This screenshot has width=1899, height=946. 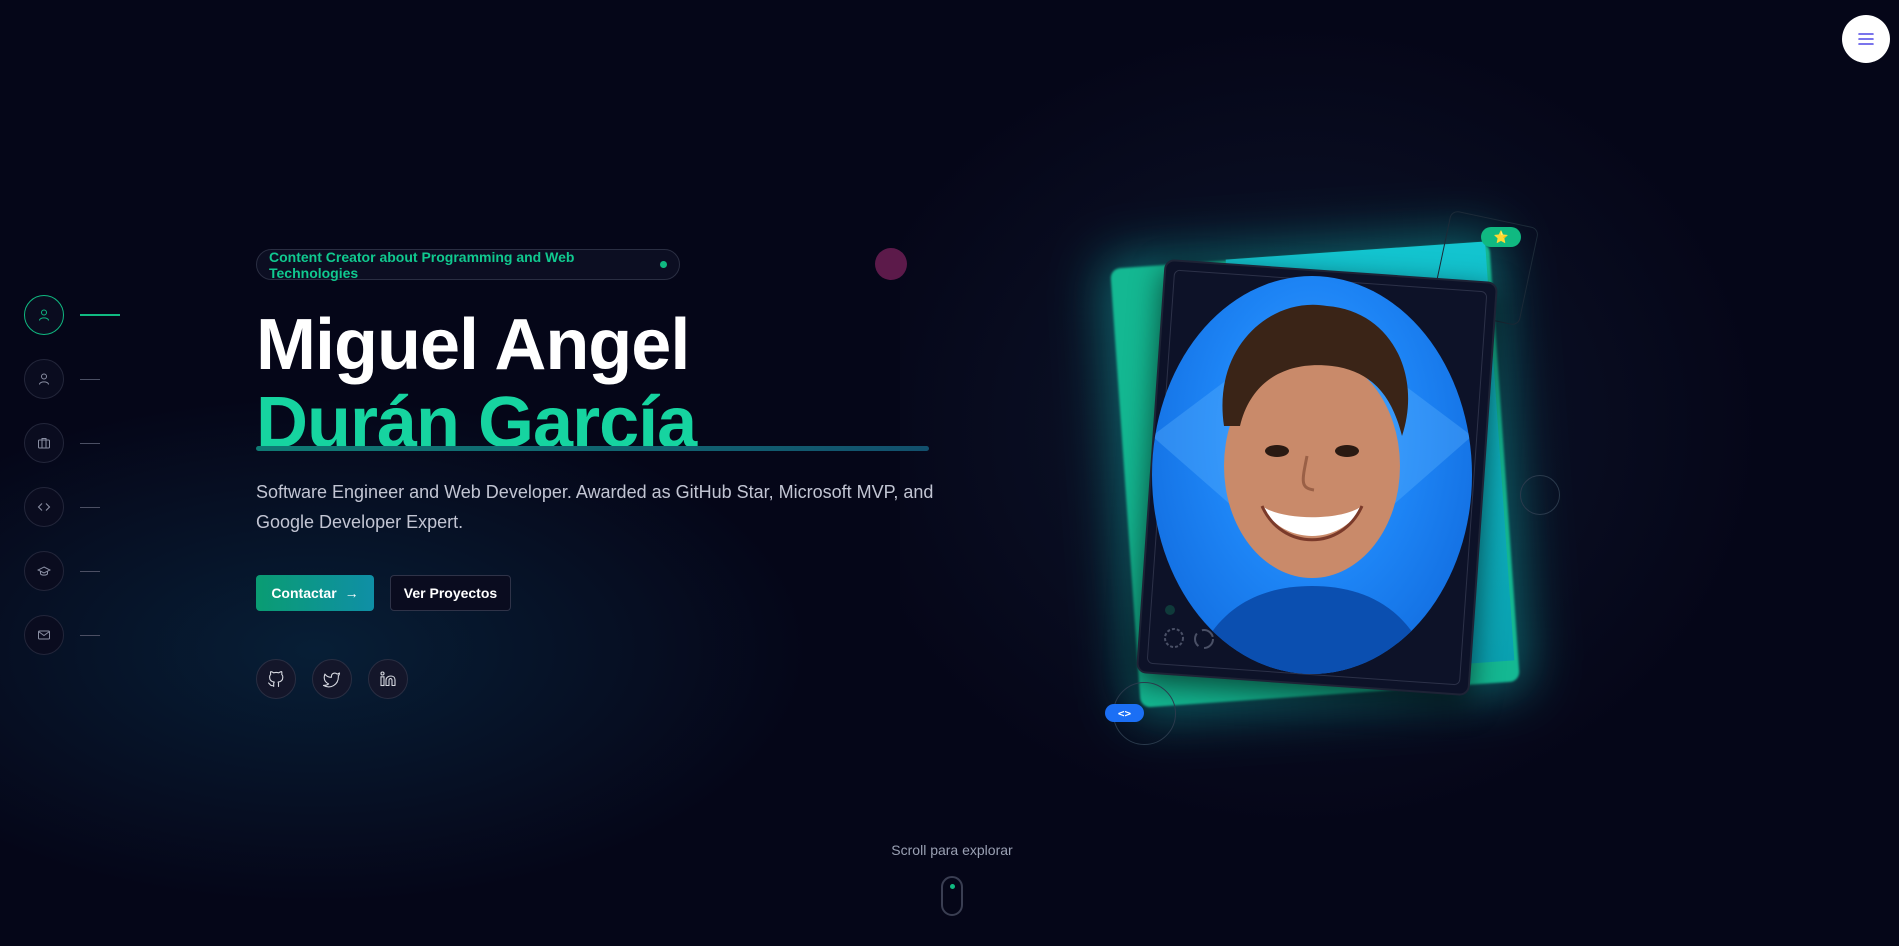 I want to click on hamburger-icon, so click(x=1866, y=39).